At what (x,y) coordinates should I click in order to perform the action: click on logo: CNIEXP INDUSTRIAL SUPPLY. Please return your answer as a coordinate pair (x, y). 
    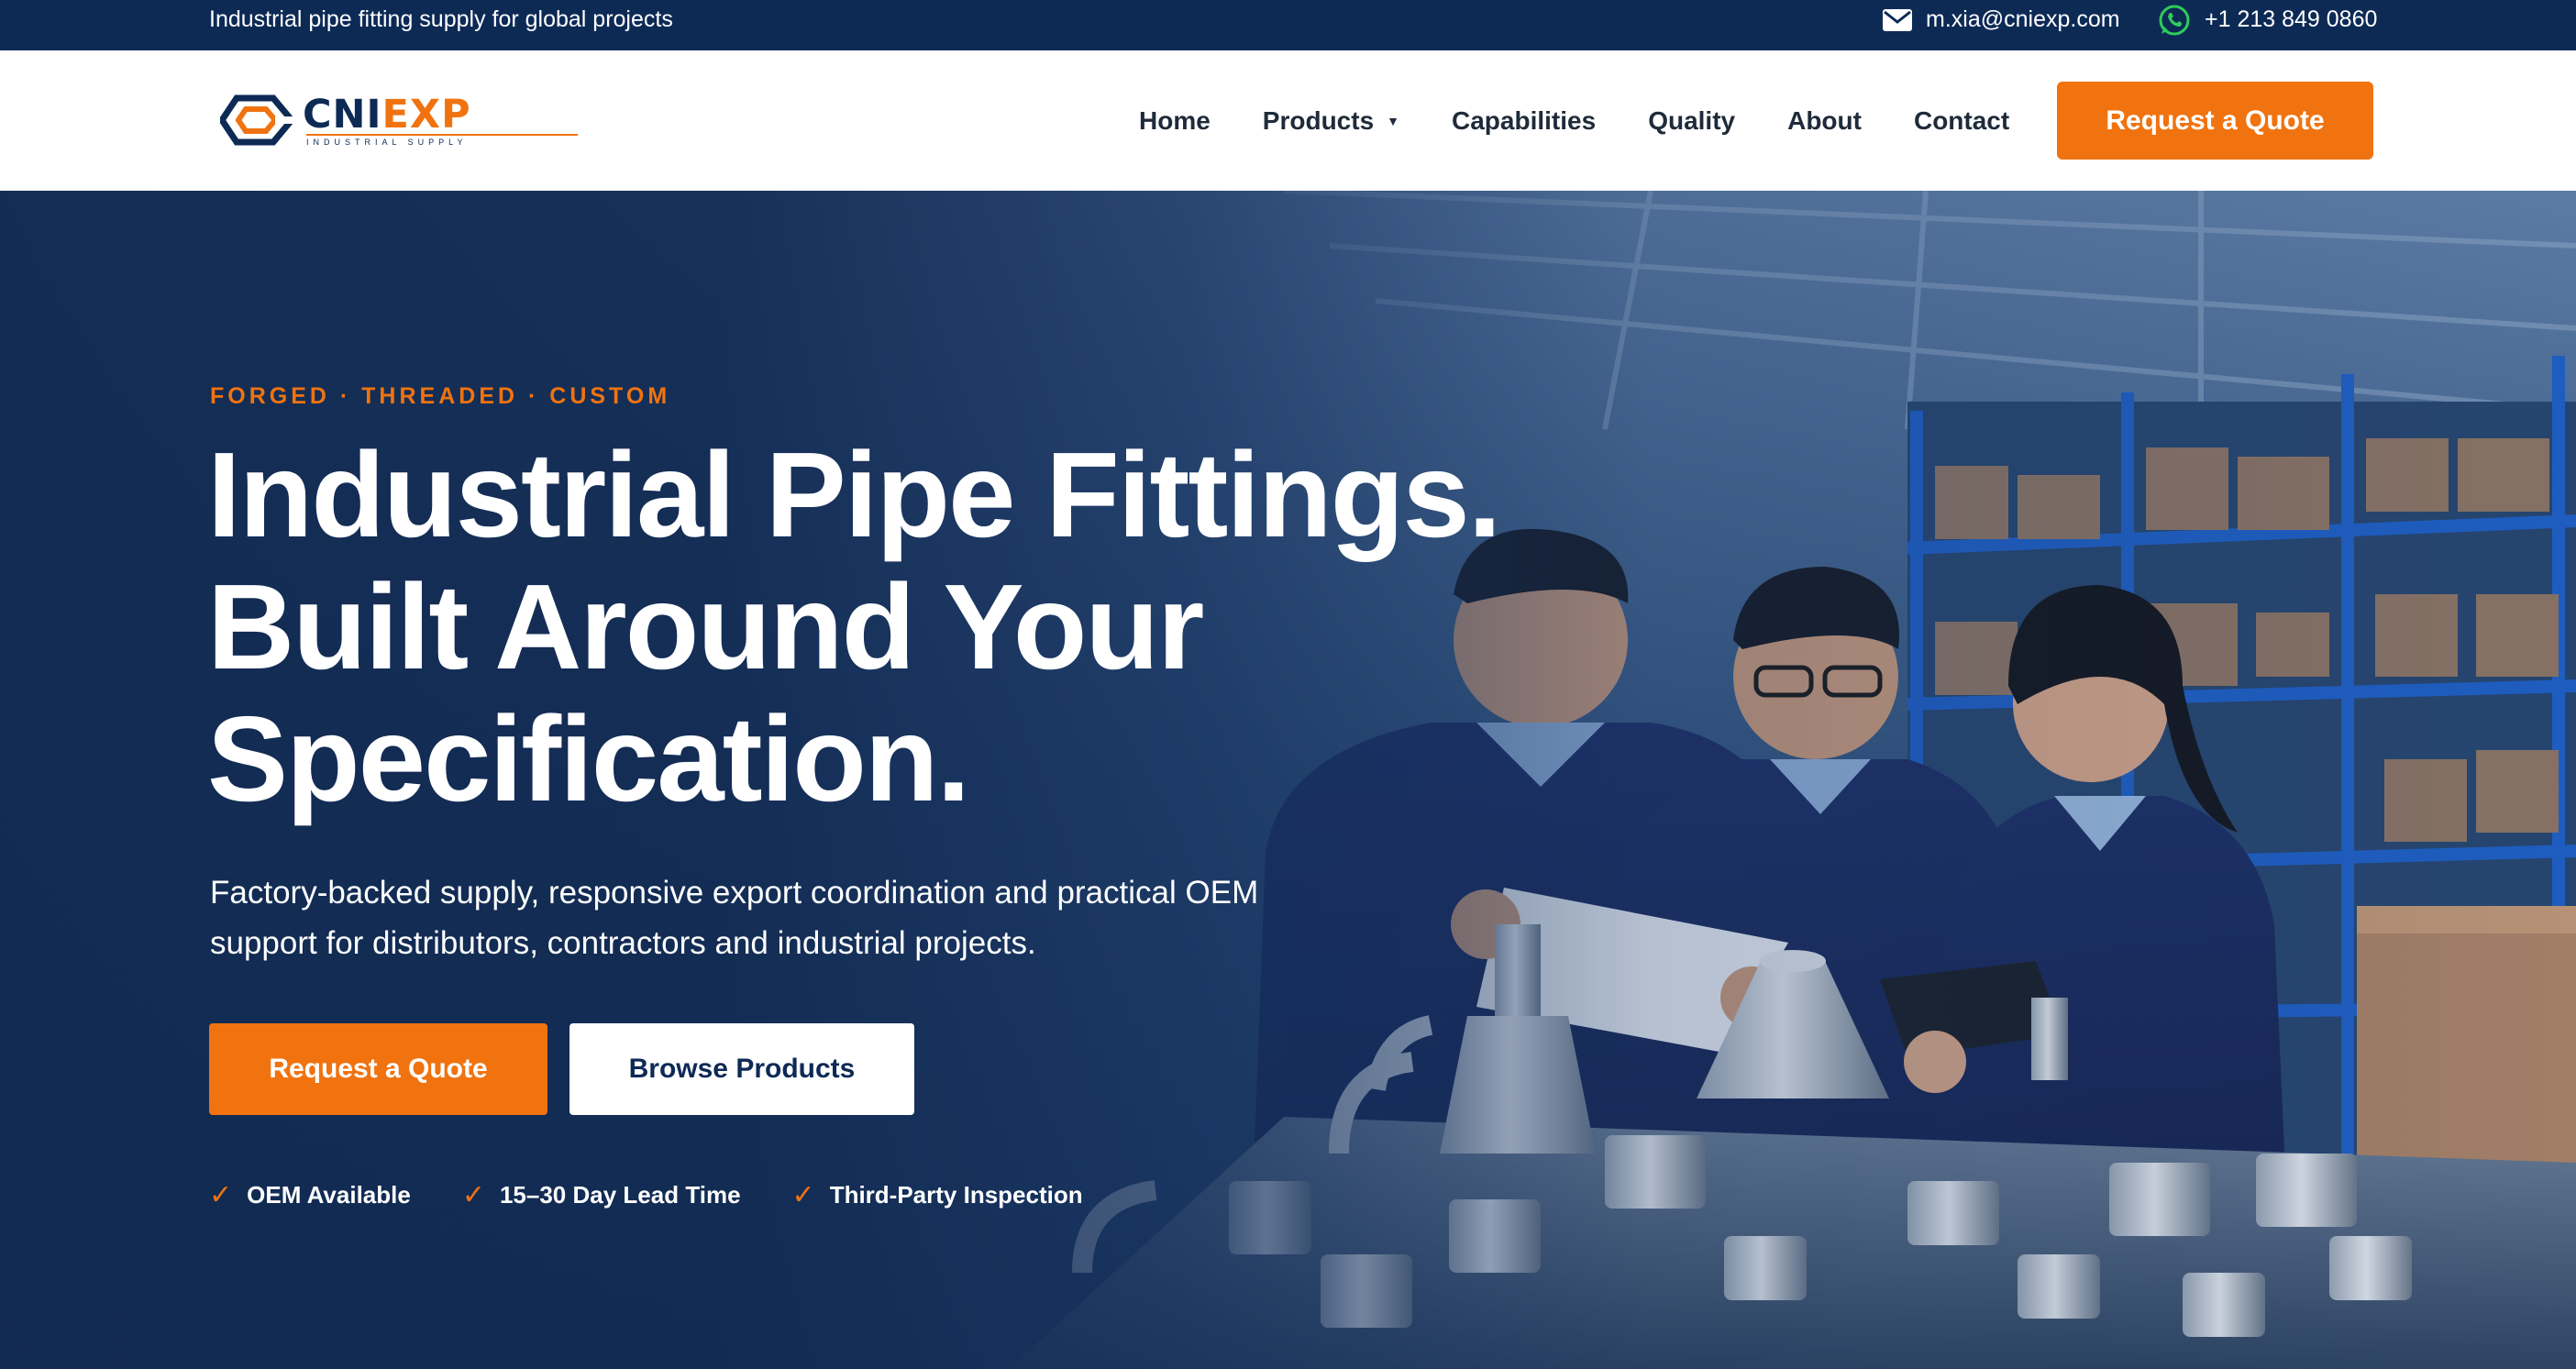
    Looking at the image, I should click on (399, 120).